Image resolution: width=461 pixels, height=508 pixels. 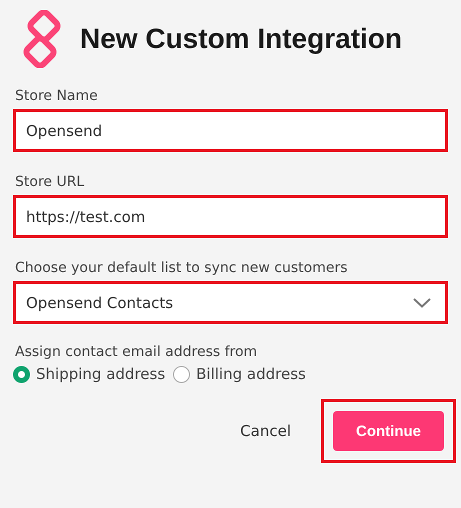 What do you see at coordinates (388, 431) in the screenshot?
I see `continue-button: Continue` at bounding box center [388, 431].